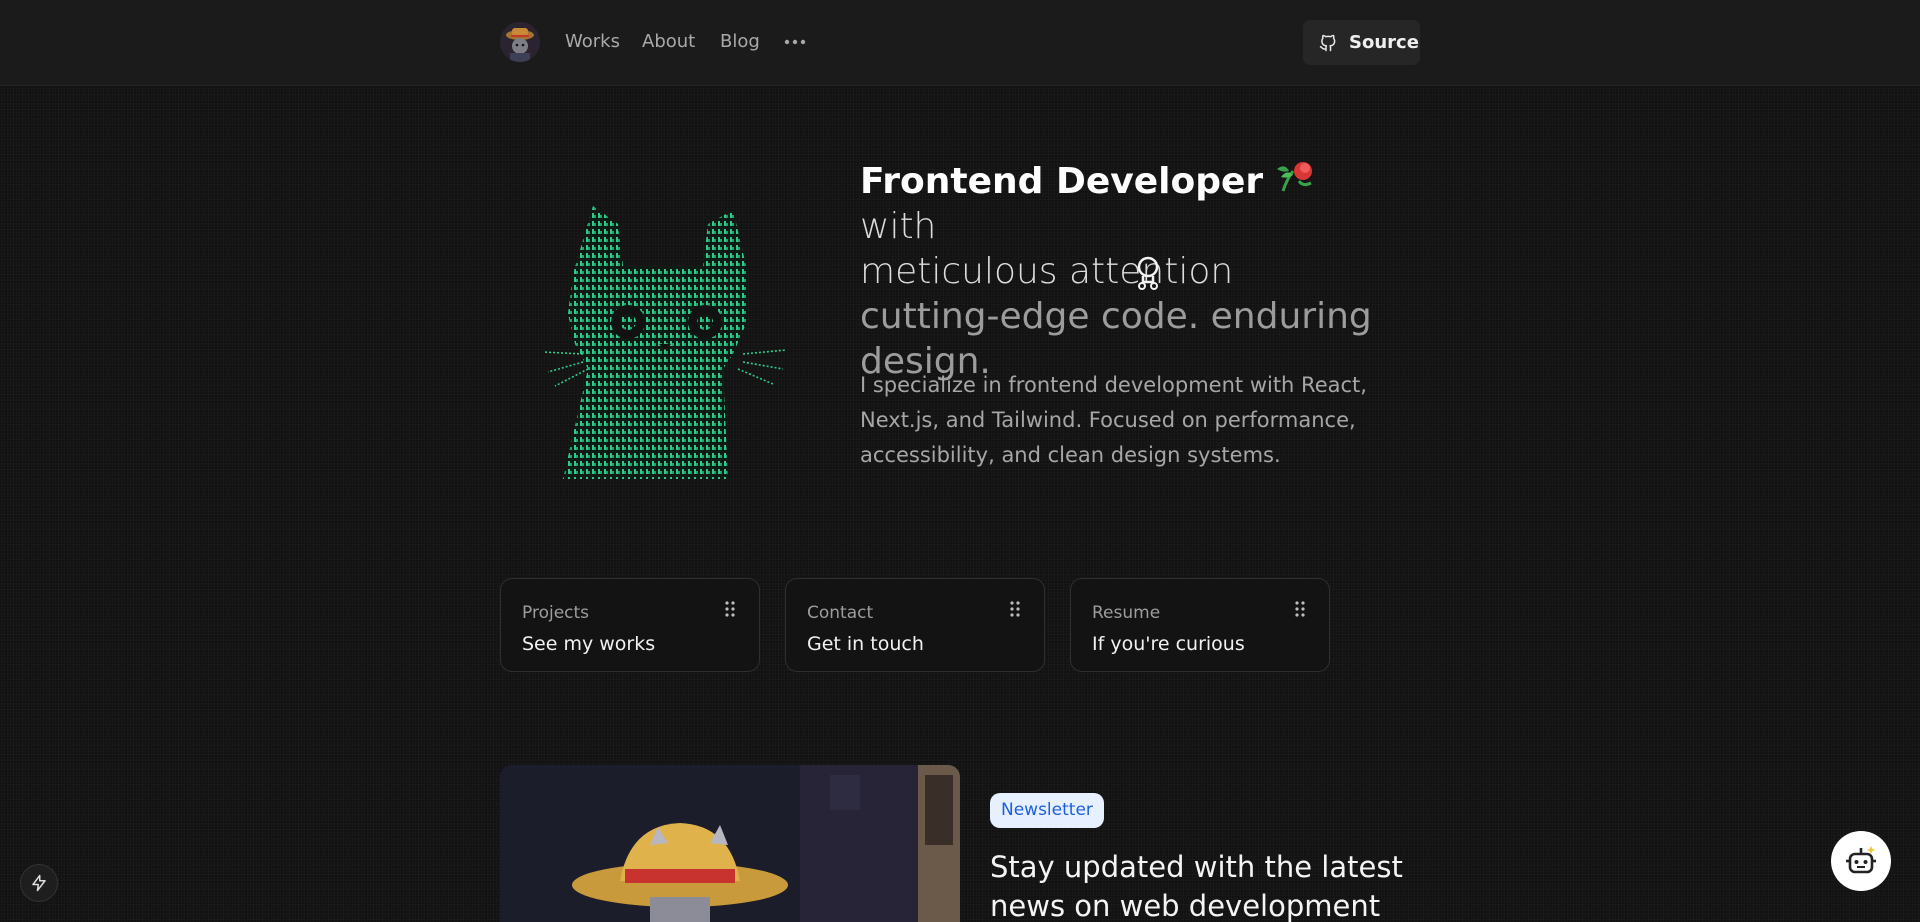 This screenshot has width=1920, height=922. I want to click on card-contact: Contact Get in touch, so click(915, 625).